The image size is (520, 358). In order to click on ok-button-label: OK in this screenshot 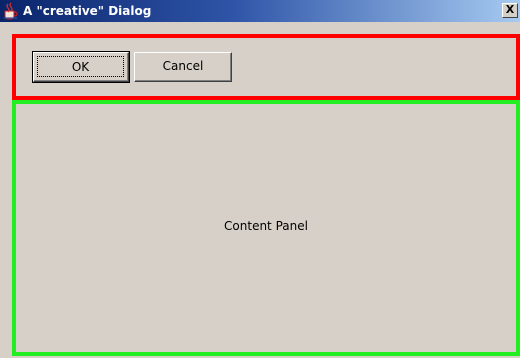, I will do `click(80, 66)`.